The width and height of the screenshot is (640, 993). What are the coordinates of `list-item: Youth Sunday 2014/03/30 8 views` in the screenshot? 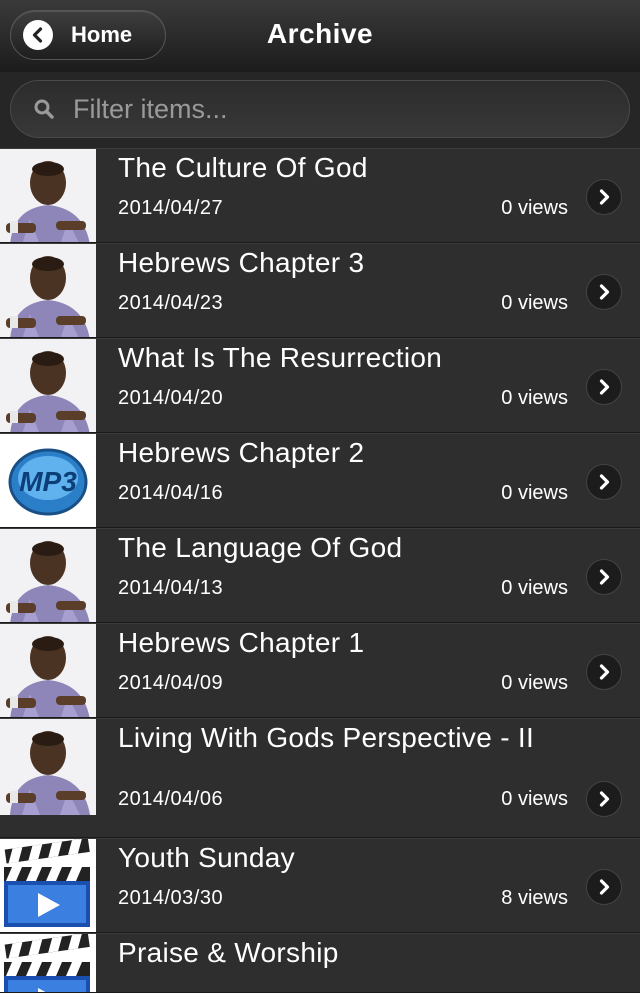 It's located at (320, 885).